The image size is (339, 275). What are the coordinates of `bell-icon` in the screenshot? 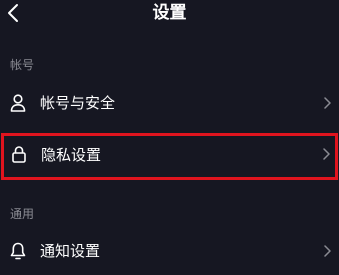 It's located at (18, 251).